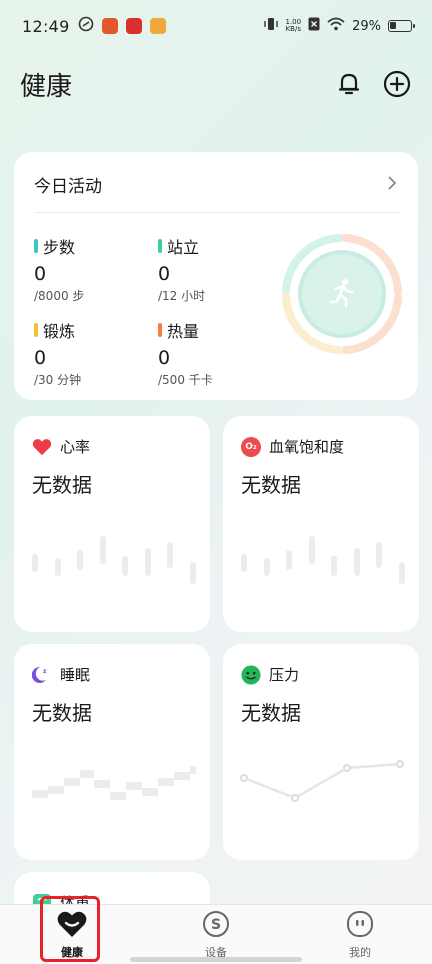 The image size is (432, 964). What do you see at coordinates (251, 446) in the screenshot?
I see `spo2-icon: O₂` at bounding box center [251, 446].